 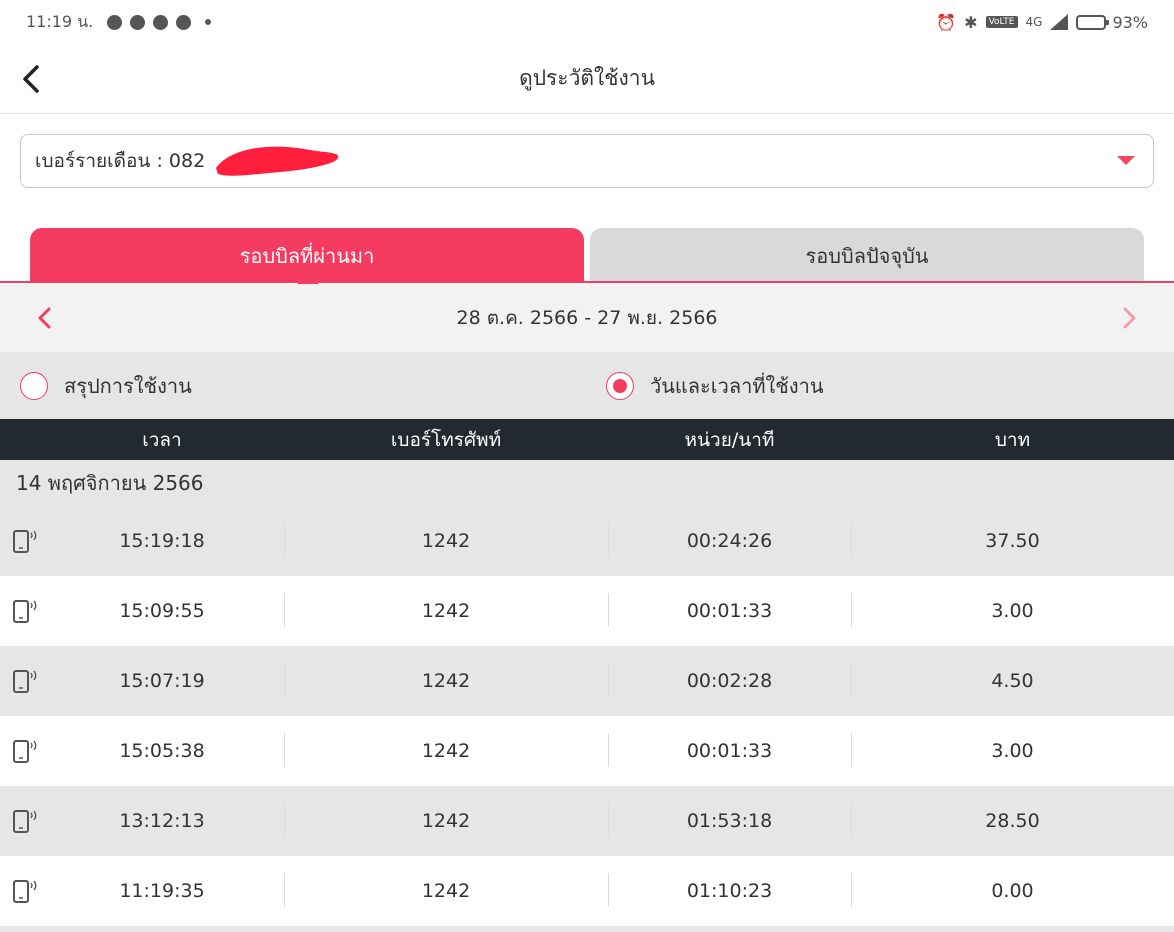 What do you see at coordinates (587, 821) in the screenshot?
I see `table-row: 13:12:13 1242 01:53:18 28.50` at bounding box center [587, 821].